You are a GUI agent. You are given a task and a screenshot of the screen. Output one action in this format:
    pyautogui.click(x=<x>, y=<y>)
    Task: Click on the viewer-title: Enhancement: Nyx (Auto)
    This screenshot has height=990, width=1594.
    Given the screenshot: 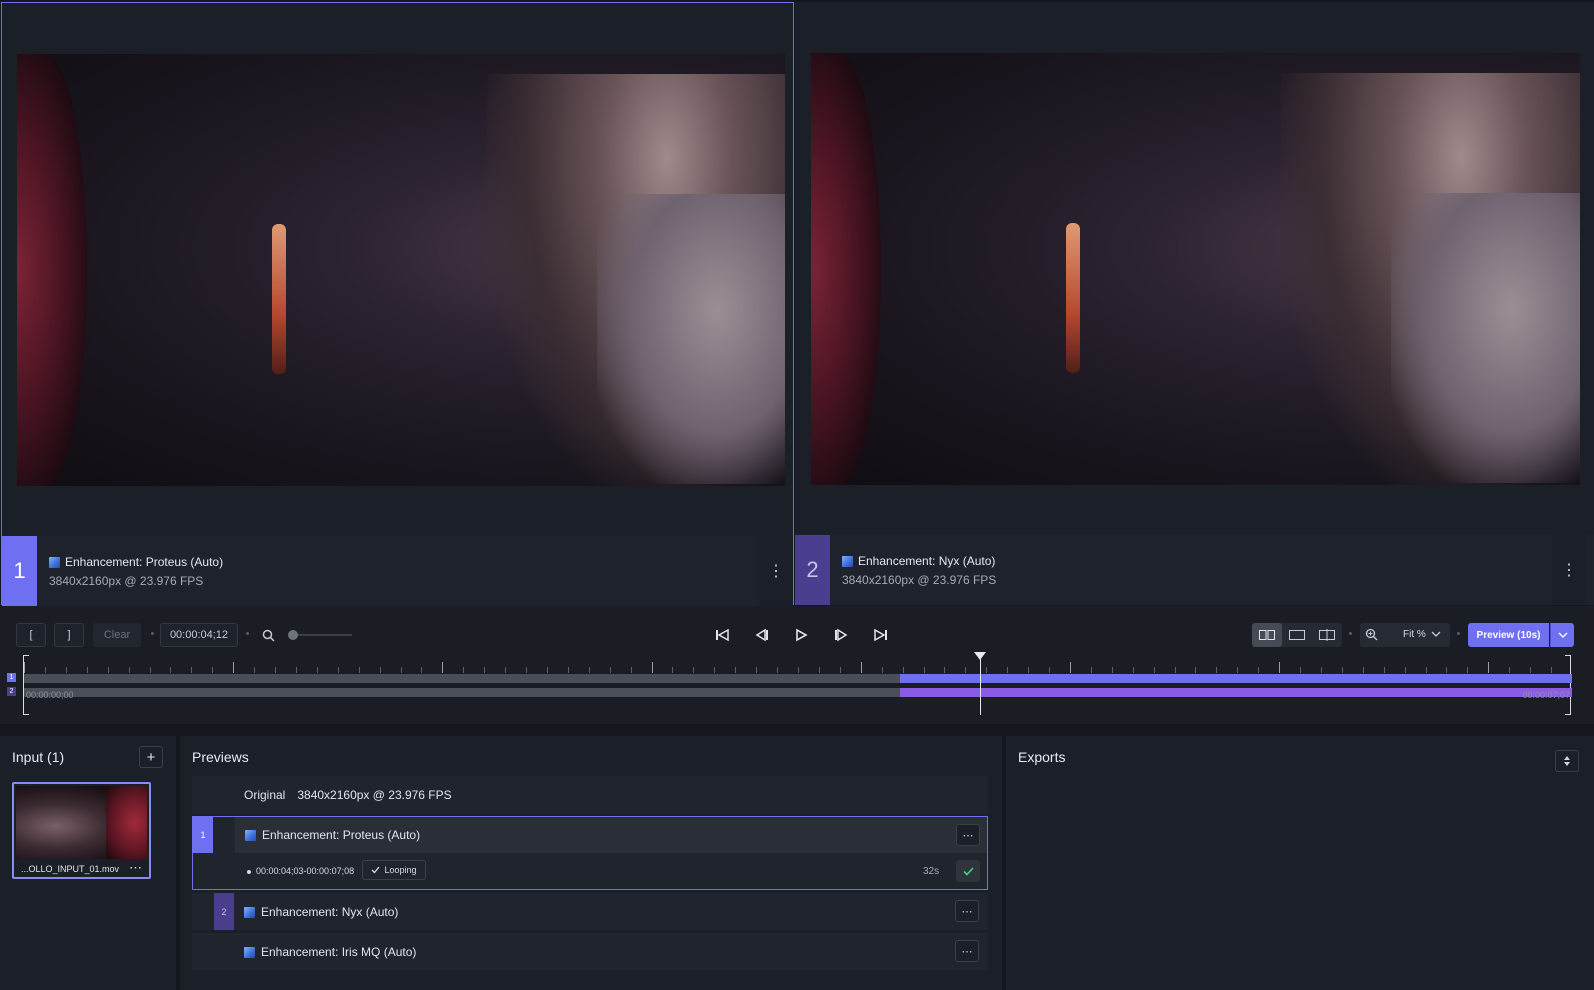 What is the action you would take?
    pyautogui.click(x=918, y=561)
    